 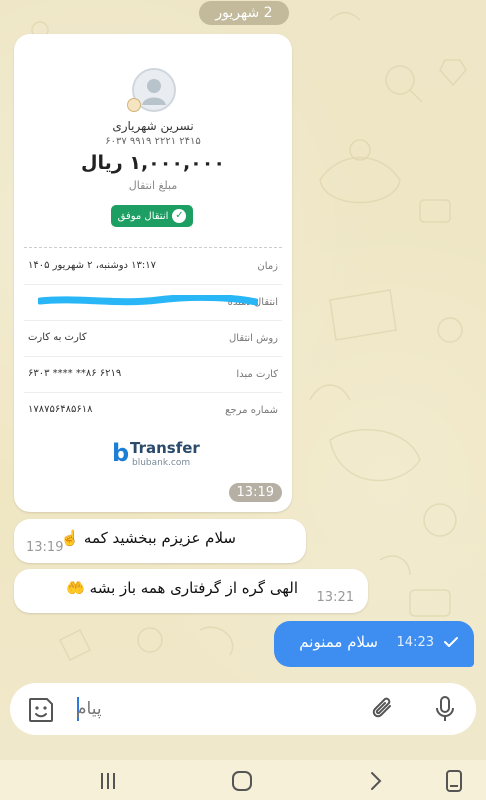 What do you see at coordinates (257, 374) in the screenshot?
I see `row-label: کارت مبدا` at bounding box center [257, 374].